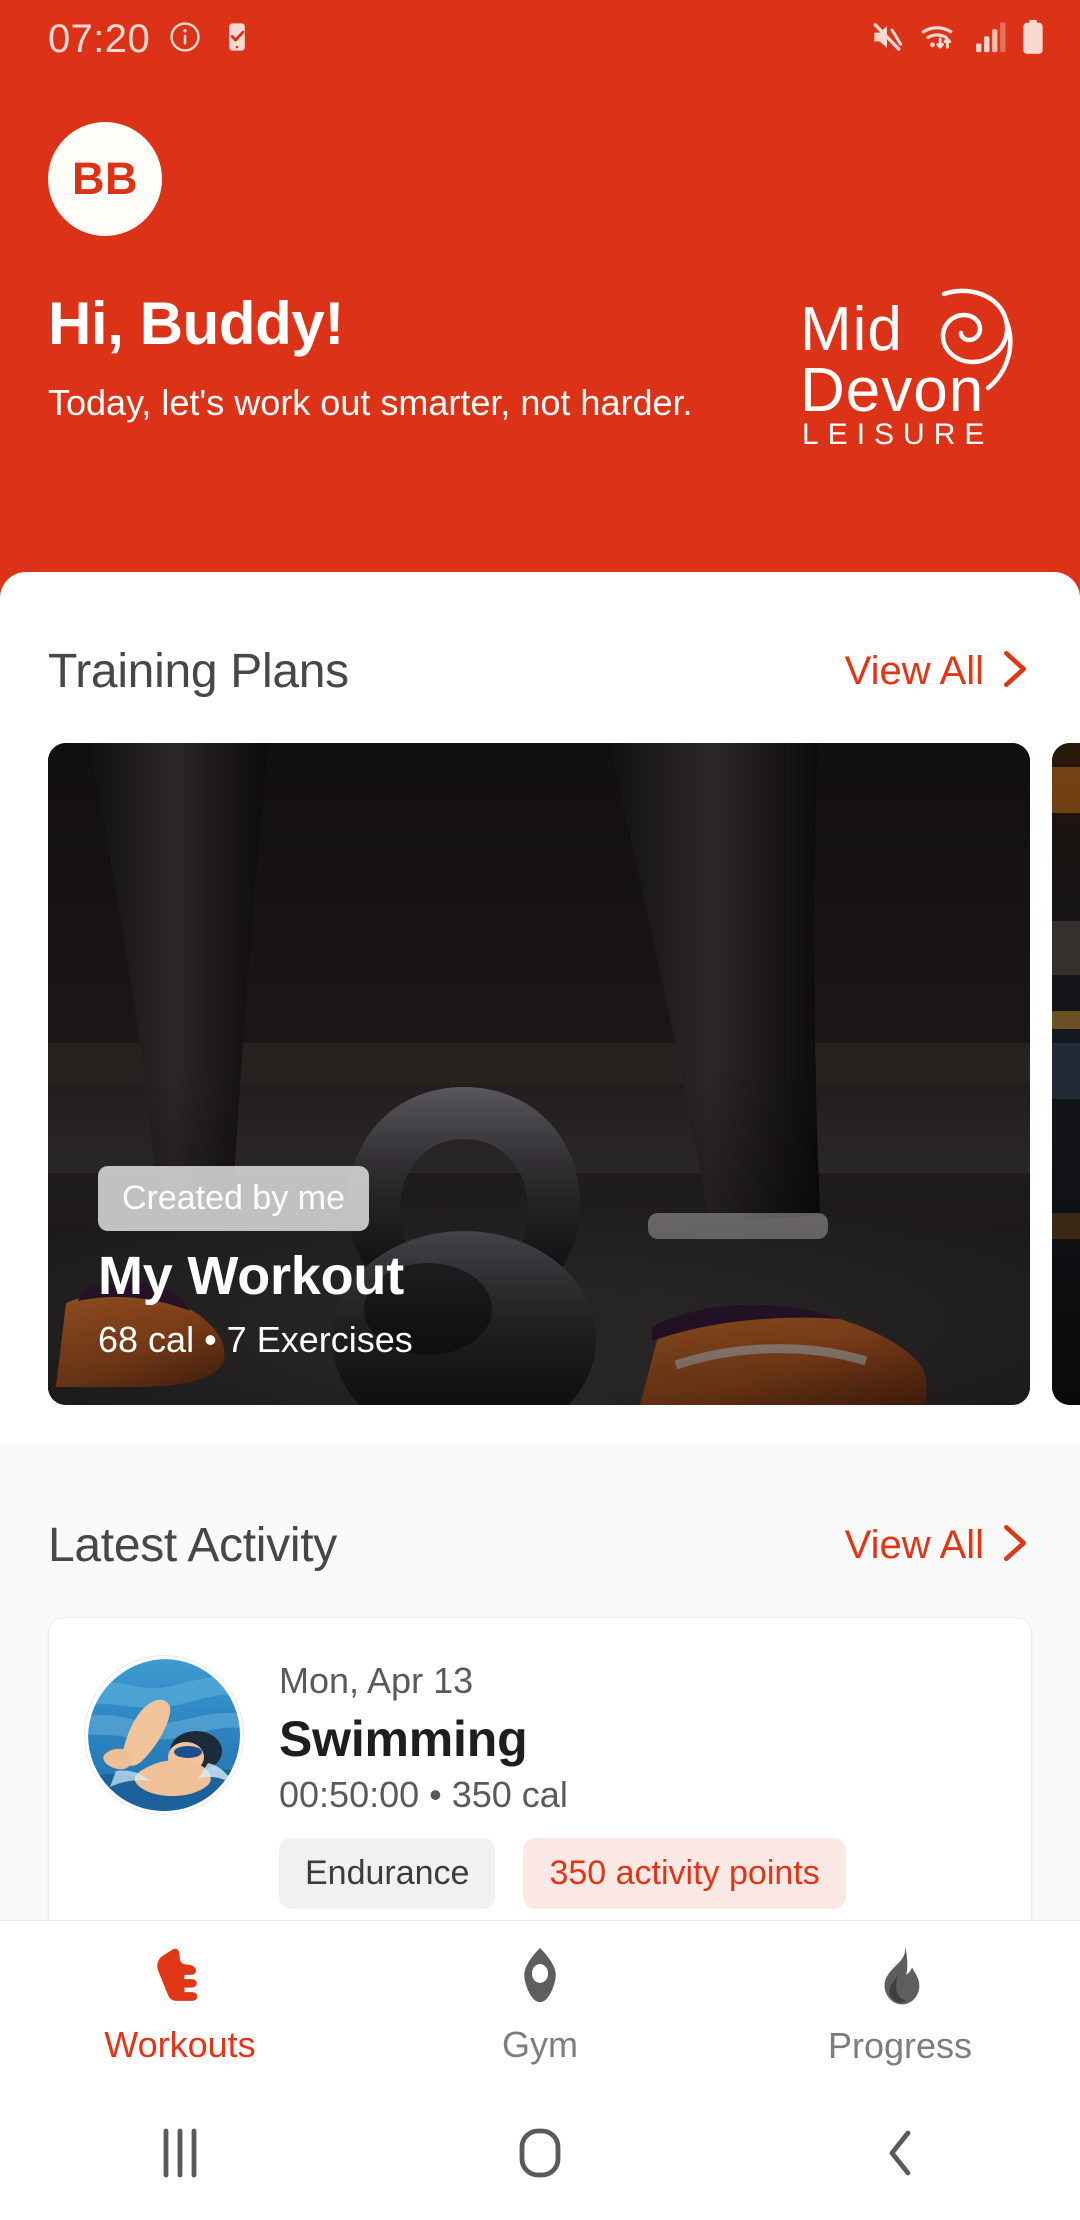  I want to click on recents-button, so click(180, 2155).